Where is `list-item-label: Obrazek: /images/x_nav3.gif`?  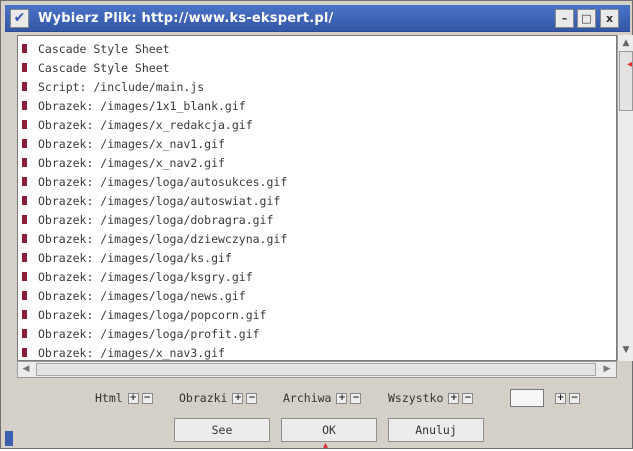
list-item-label: Obrazek: /images/x_nav3.gif is located at coordinates (131, 352).